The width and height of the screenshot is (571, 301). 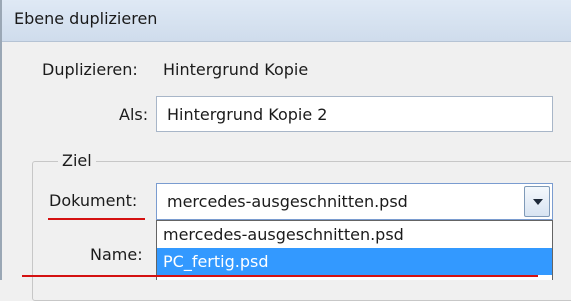 I want to click on target-group-legend: Ziel, so click(x=77, y=160).